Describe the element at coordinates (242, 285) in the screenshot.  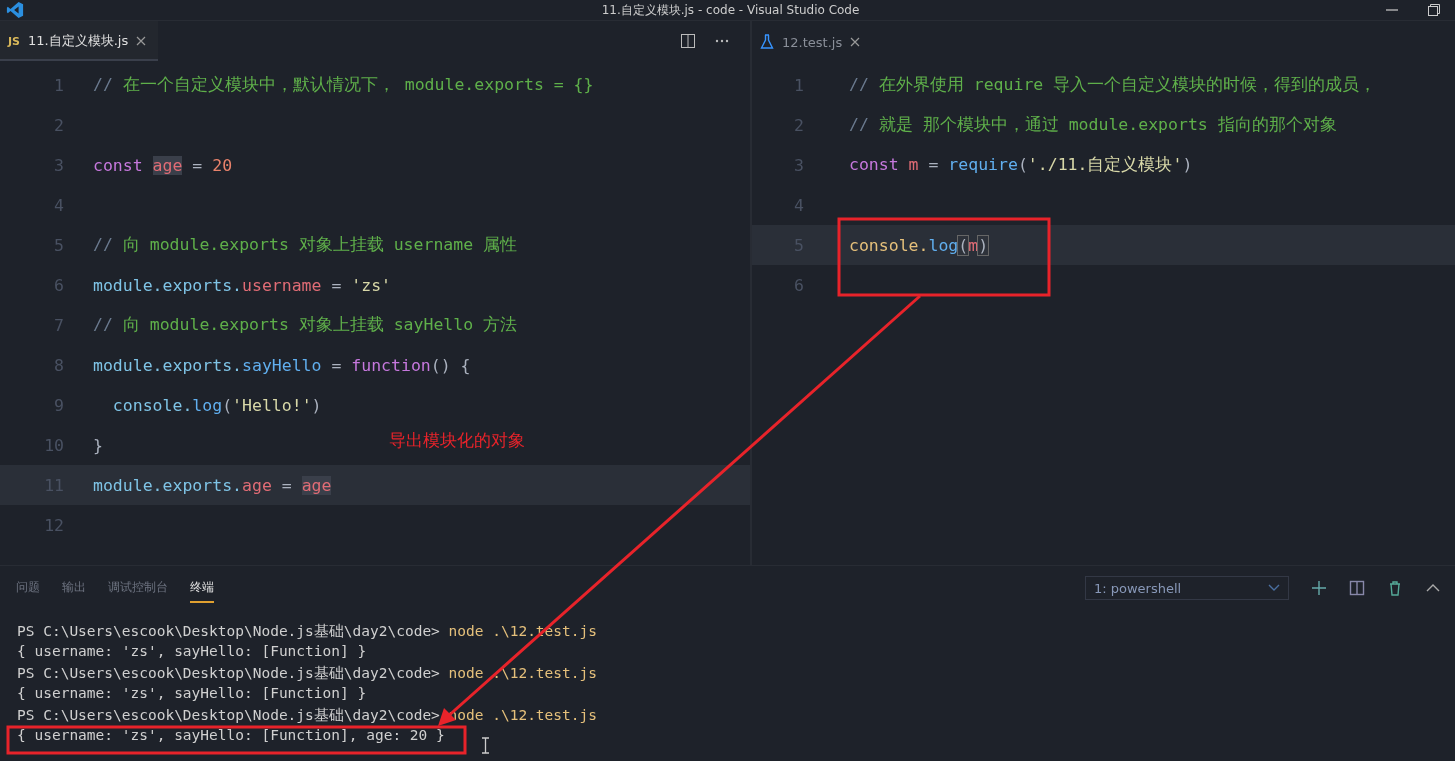
I see `code-line: module.exports.username = 'zs'` at that location.